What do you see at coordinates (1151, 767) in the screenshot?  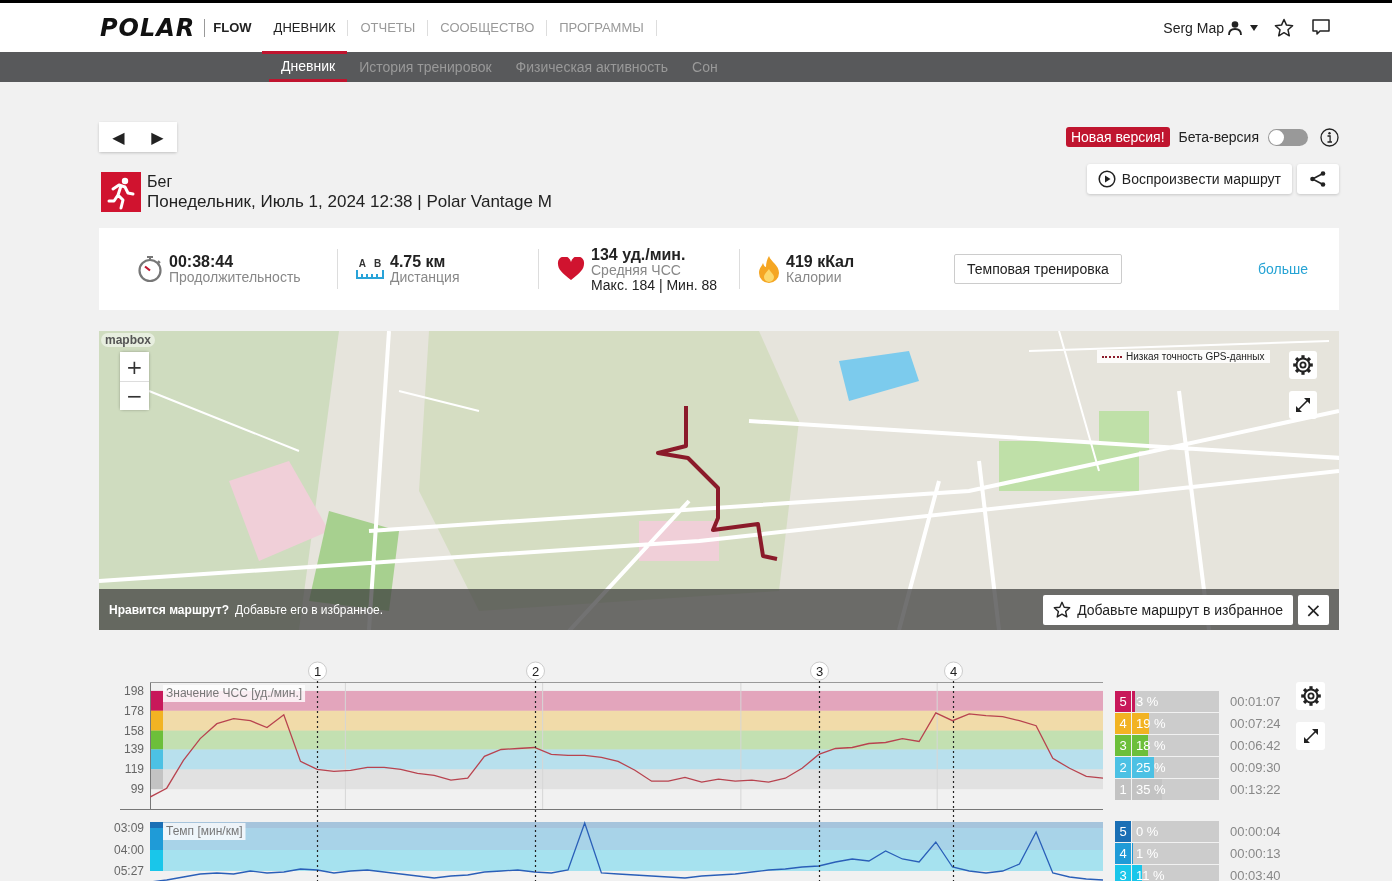 I see `zone-percent: 25 %` at bounding box center [1151, 767].